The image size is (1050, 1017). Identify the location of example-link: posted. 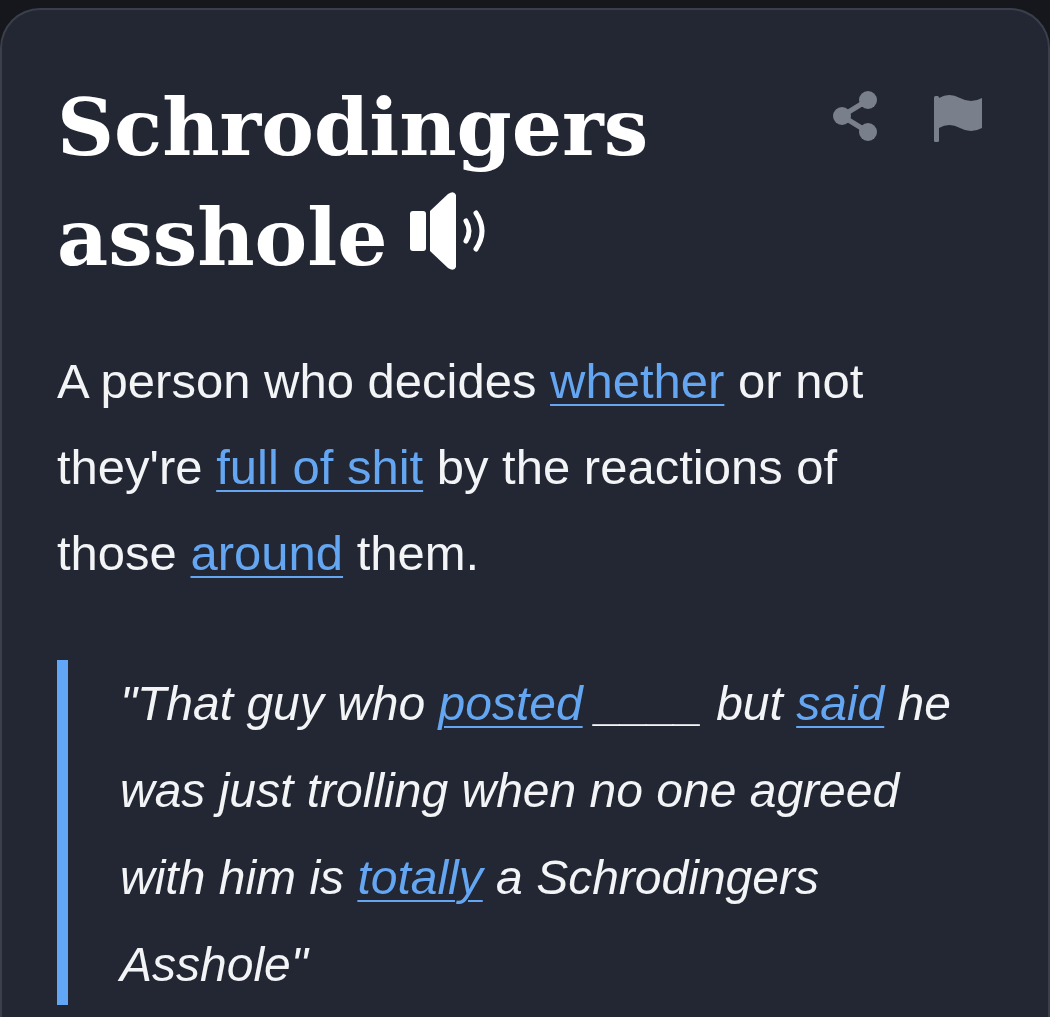
(510, 703).